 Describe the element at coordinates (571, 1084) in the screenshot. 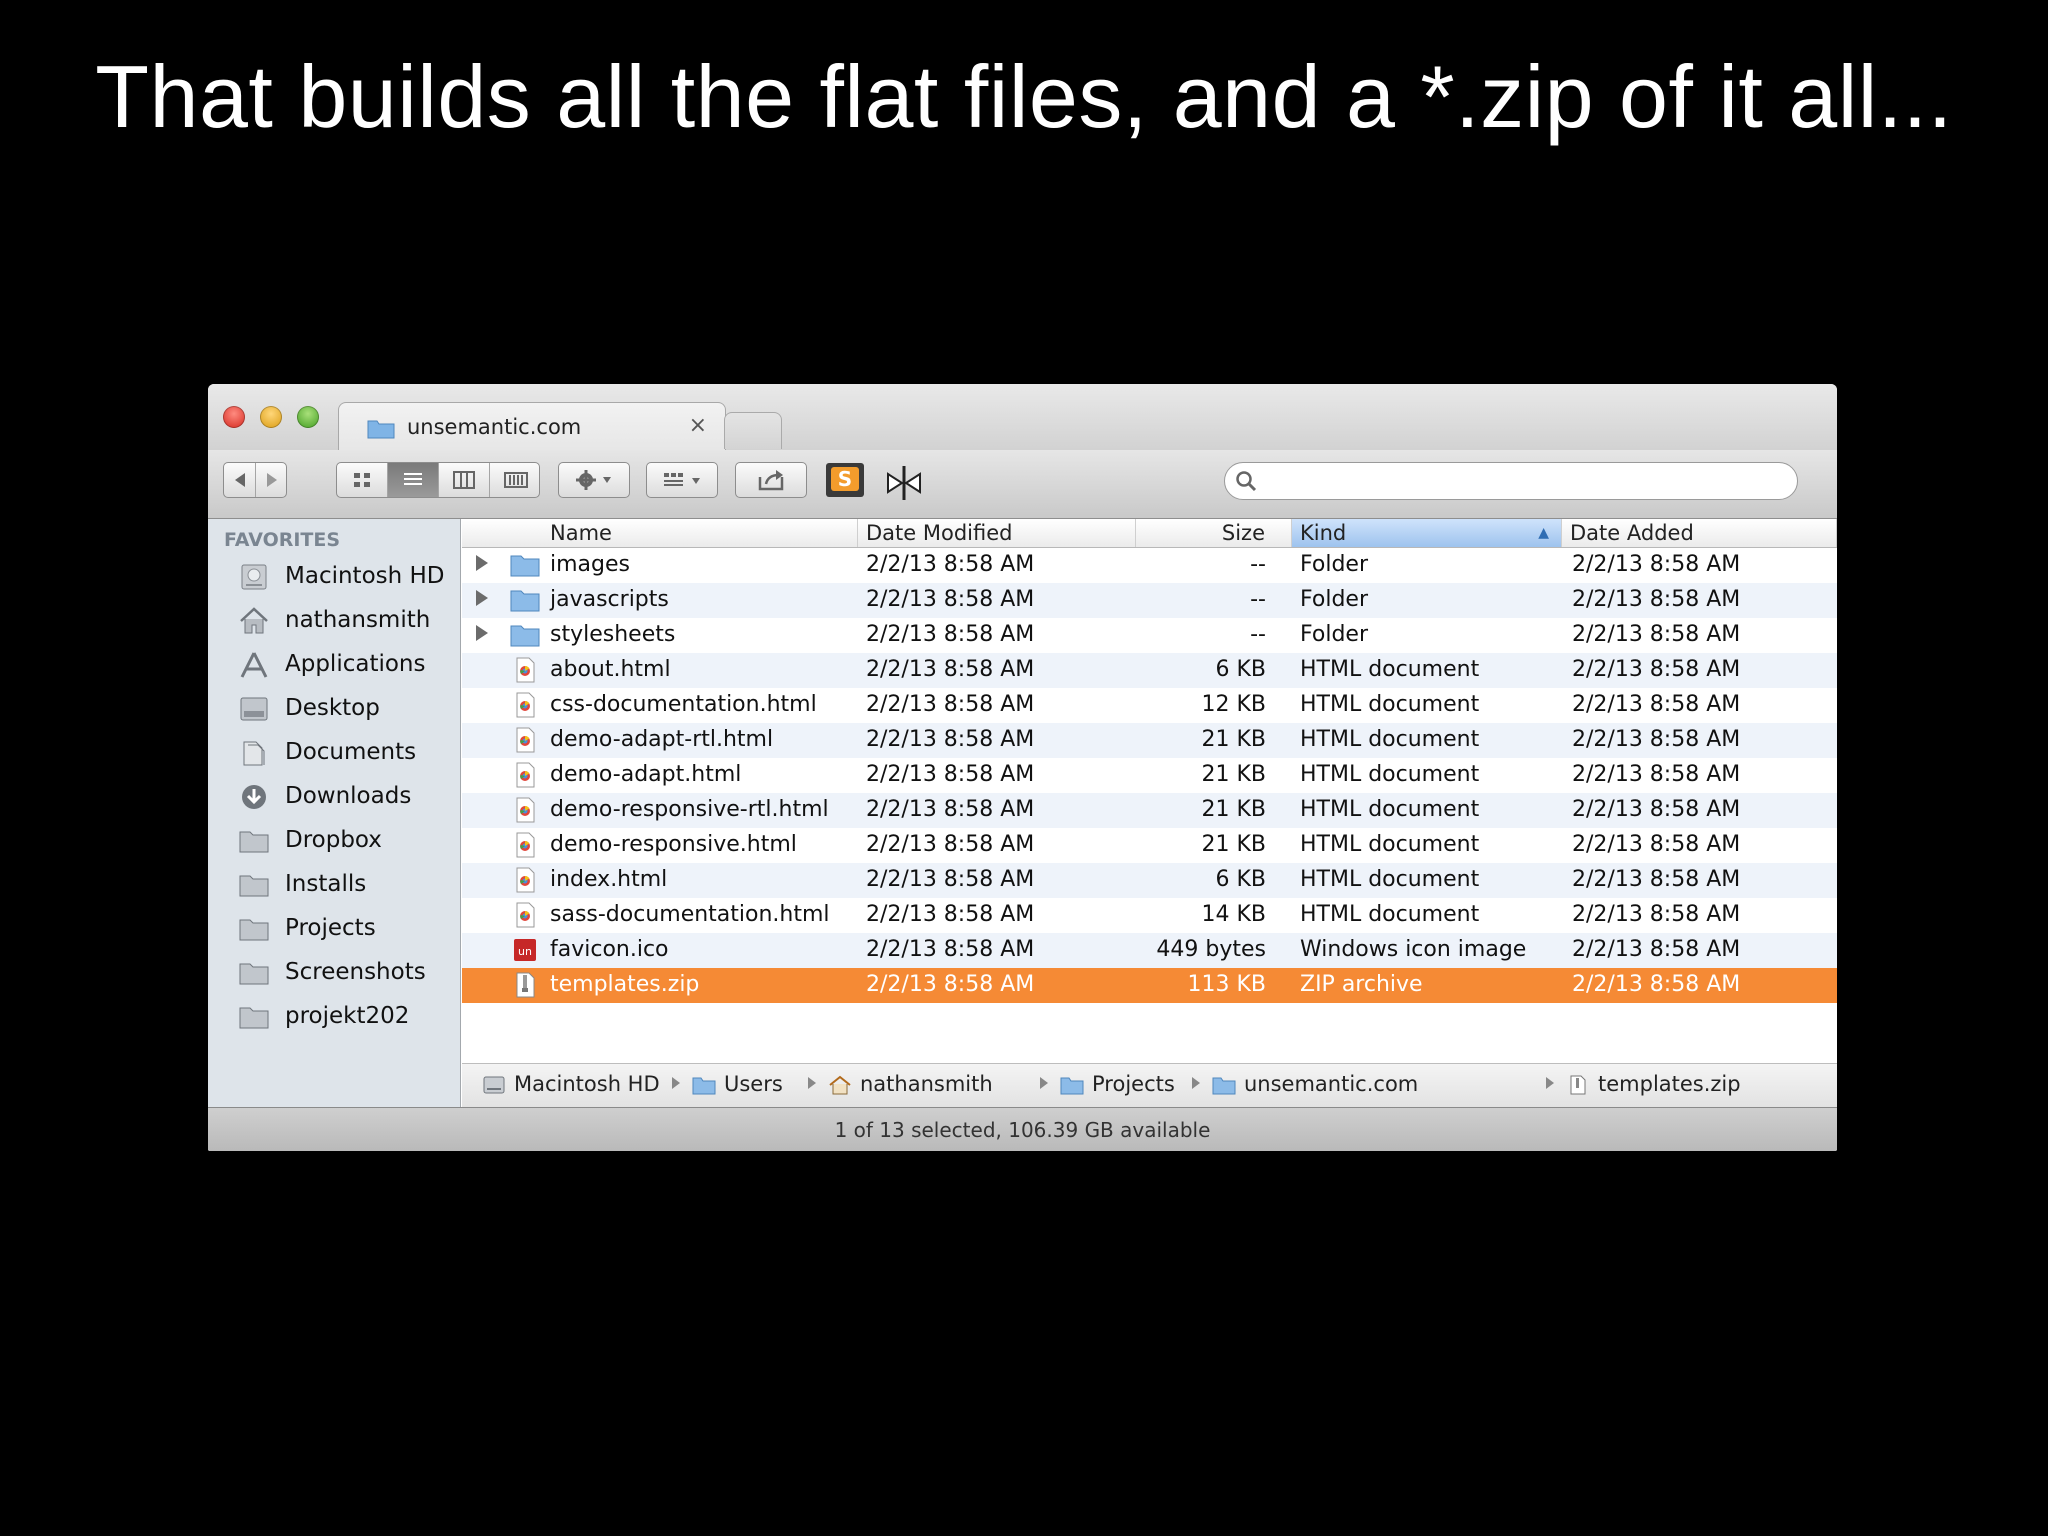

I see `path-crumb-macintosh-hd: Macintosh HD` at that location.